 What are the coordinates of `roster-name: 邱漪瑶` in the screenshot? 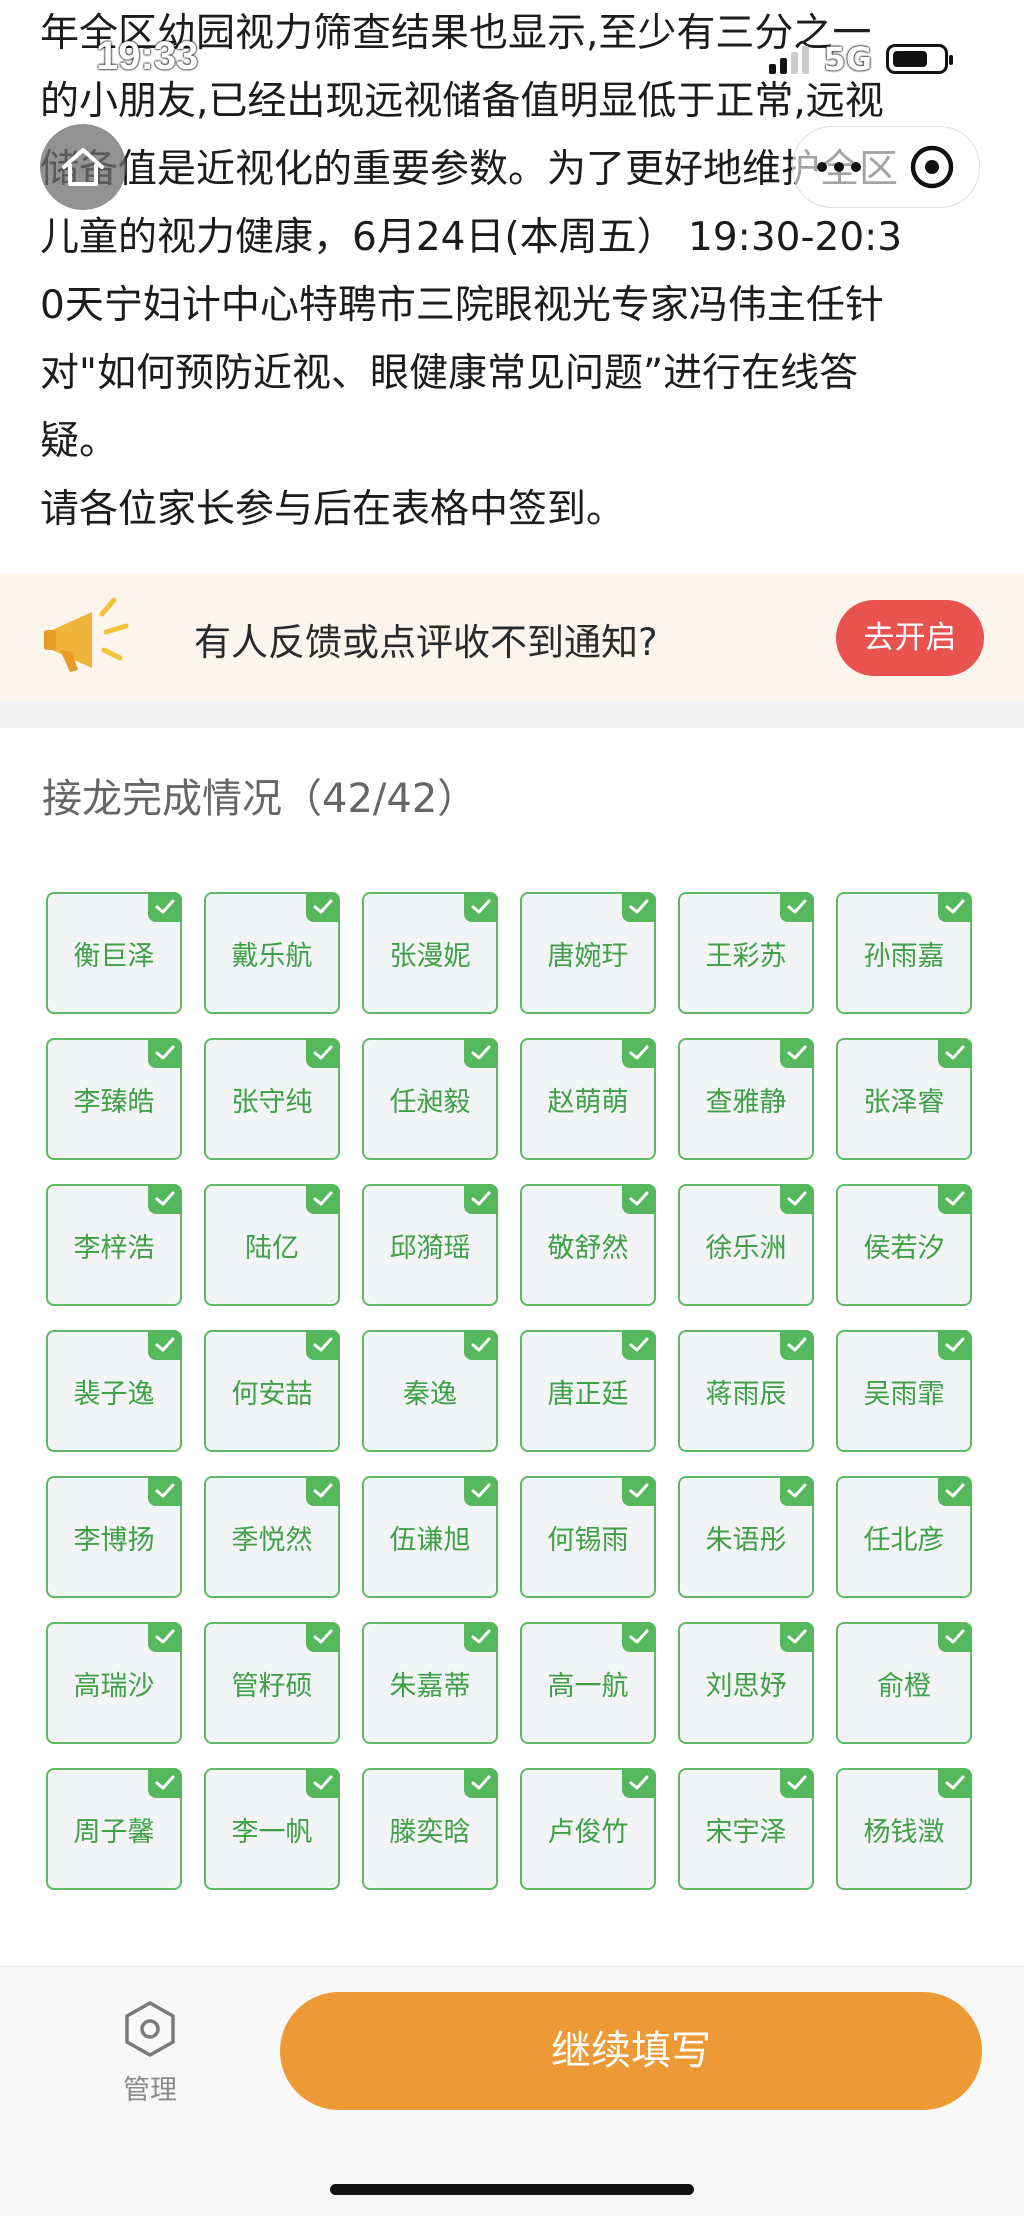 It's located at (430, 1248).